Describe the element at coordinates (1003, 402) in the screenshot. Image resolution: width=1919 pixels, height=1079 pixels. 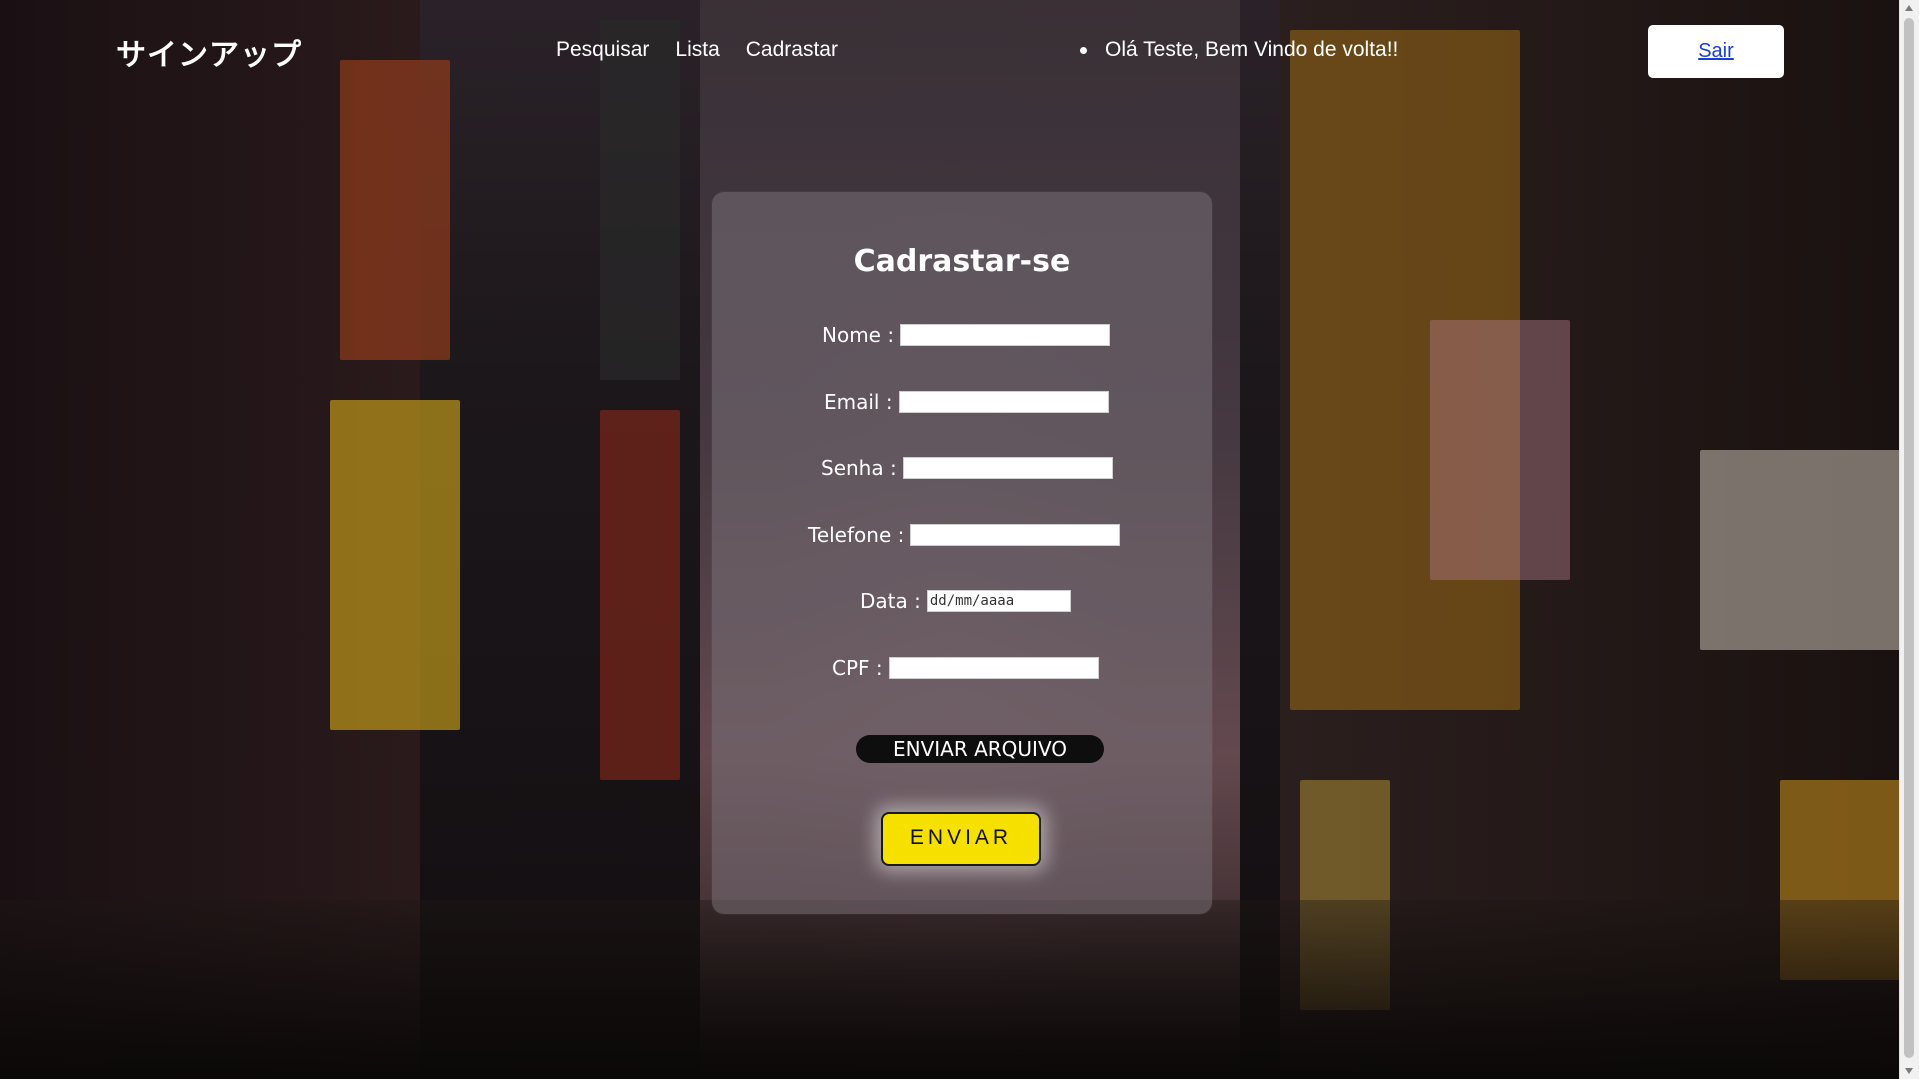
I see `email-input` at that location.